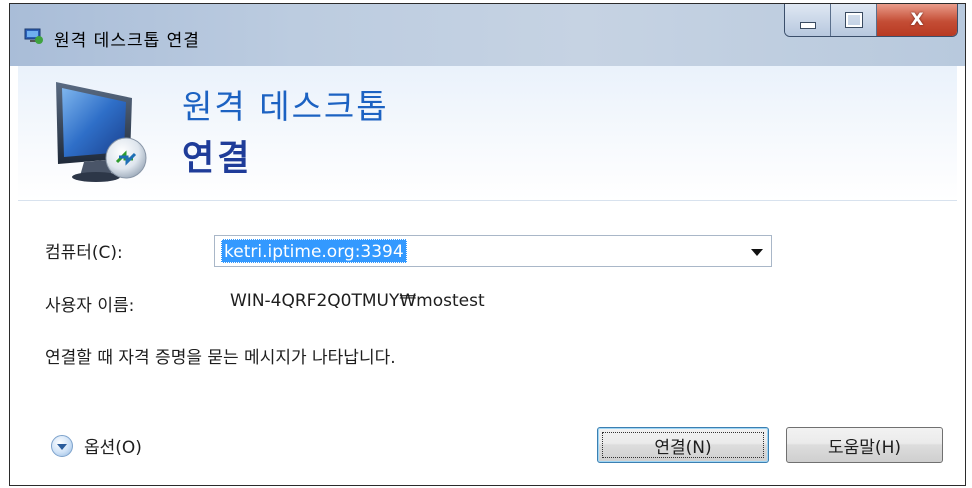 The width and height of the screenshot is (972, 488). I want to click on window-controls: X, so click(871, 20).